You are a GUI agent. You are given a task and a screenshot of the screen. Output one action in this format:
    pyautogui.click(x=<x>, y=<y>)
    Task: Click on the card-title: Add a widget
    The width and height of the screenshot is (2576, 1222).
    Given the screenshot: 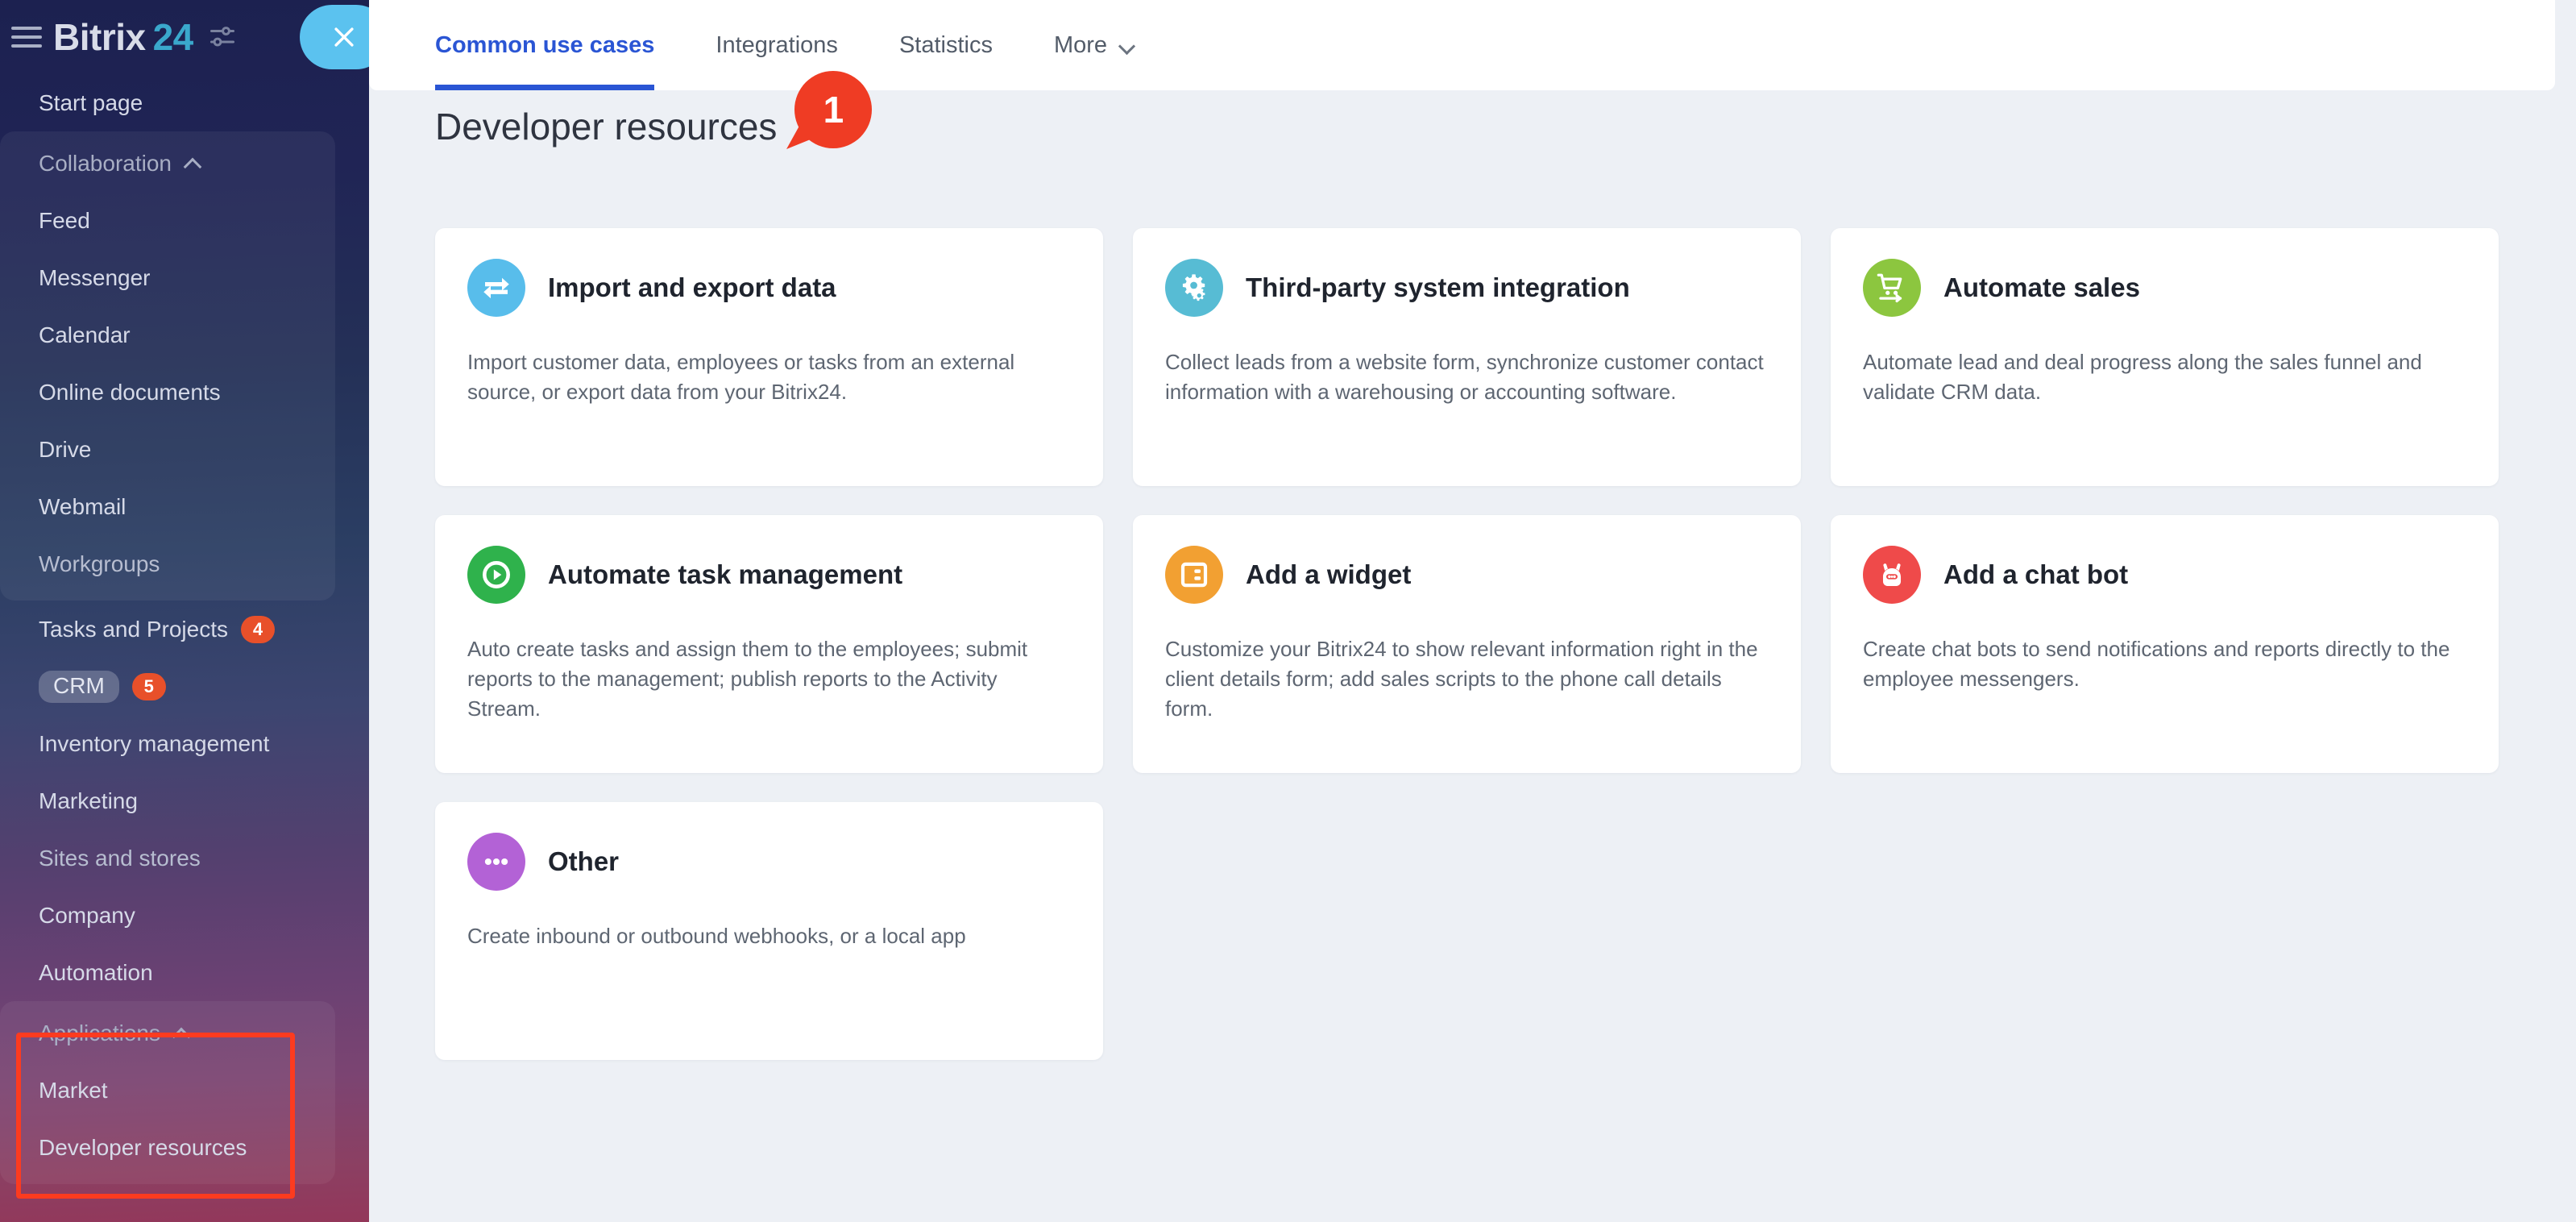 What is the action you would take?
    pyautogui.click(x=1329, y=574)
    